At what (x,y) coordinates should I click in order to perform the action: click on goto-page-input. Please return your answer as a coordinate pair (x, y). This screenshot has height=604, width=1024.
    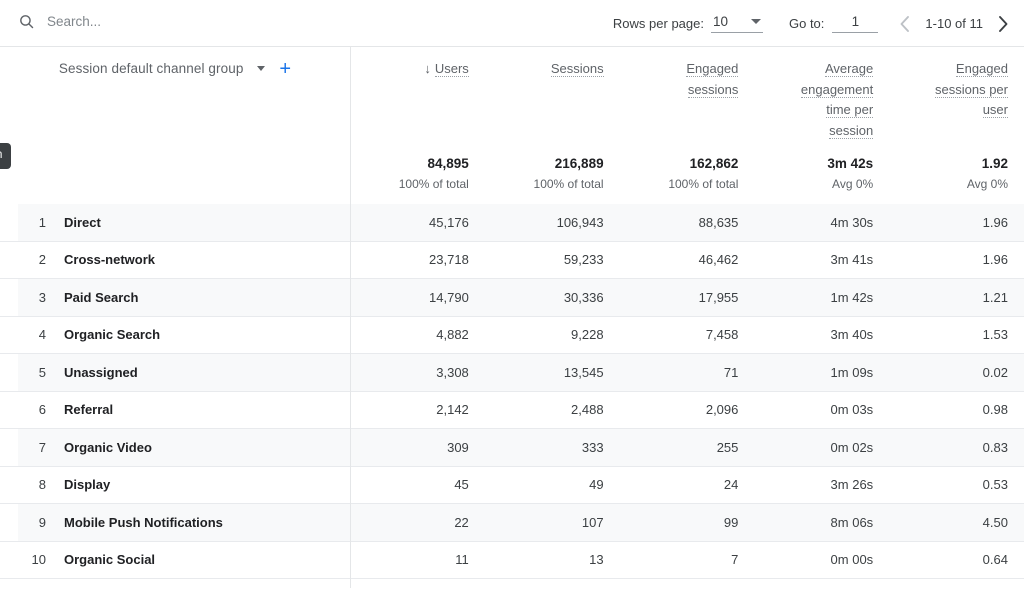
    Looking at the image, I should click on (855, 23).